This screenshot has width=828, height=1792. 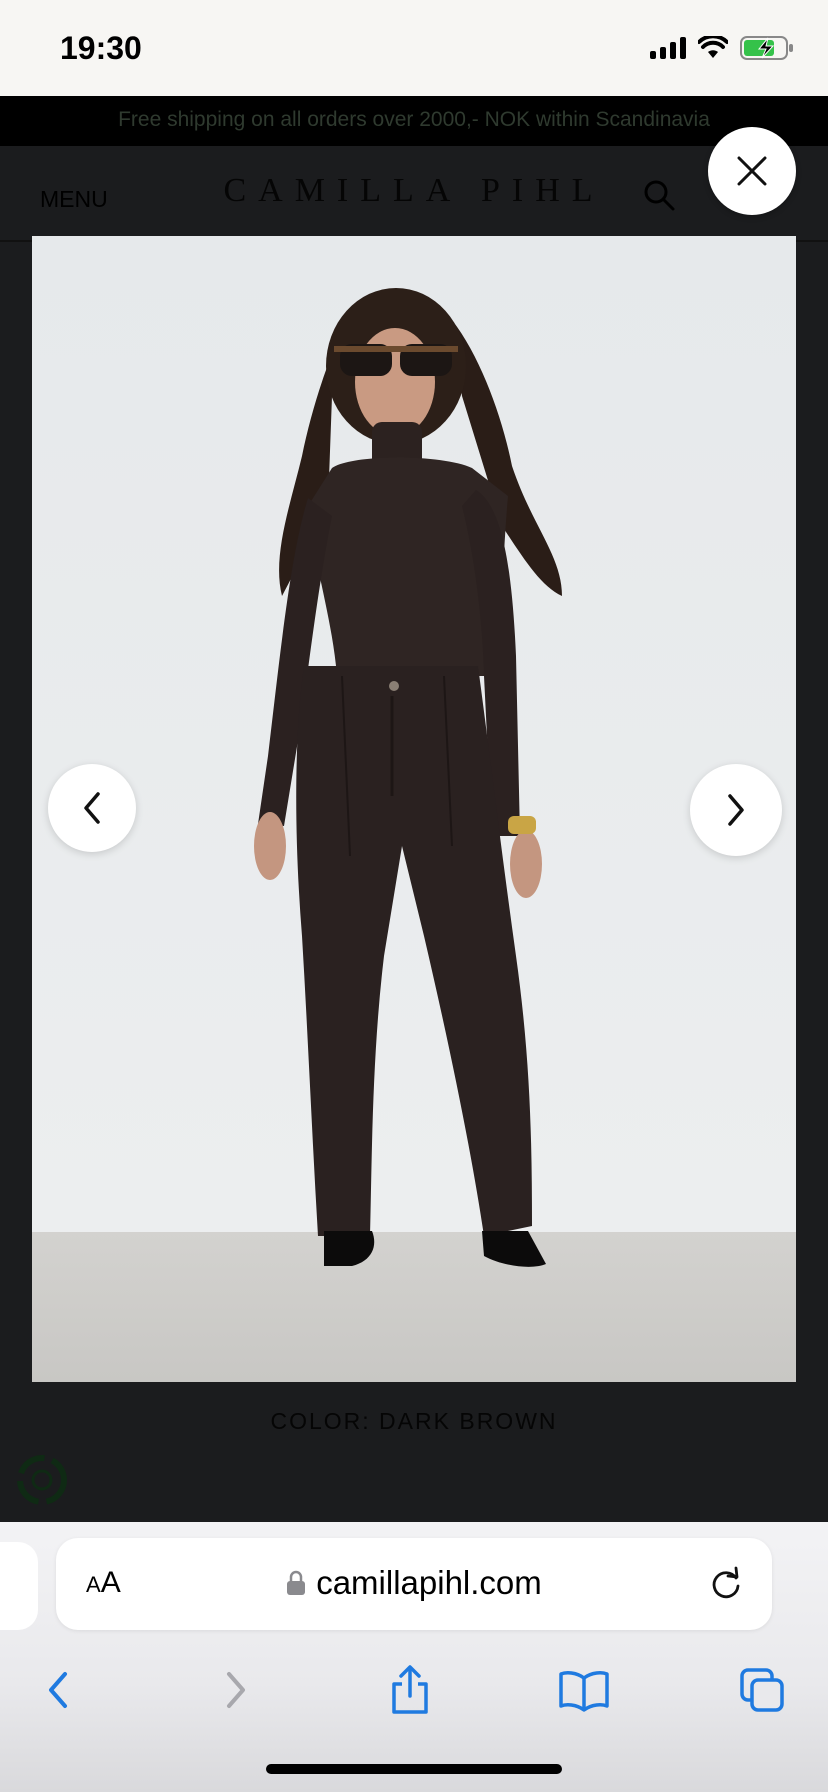 I want to click on eco-badge-icon, so click(x=42, y=1480).